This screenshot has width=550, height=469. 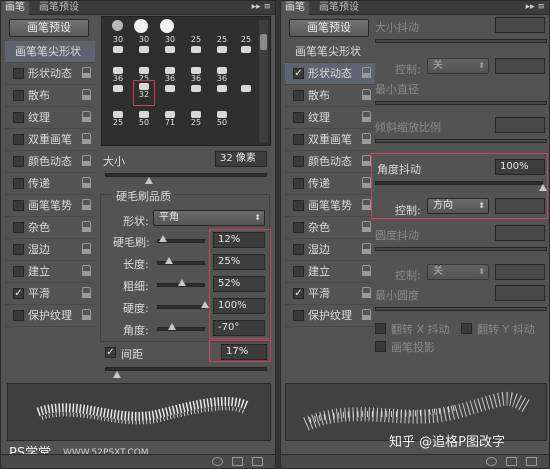 I want to click on spacing-slider-knob, so click(x=117, y=374).